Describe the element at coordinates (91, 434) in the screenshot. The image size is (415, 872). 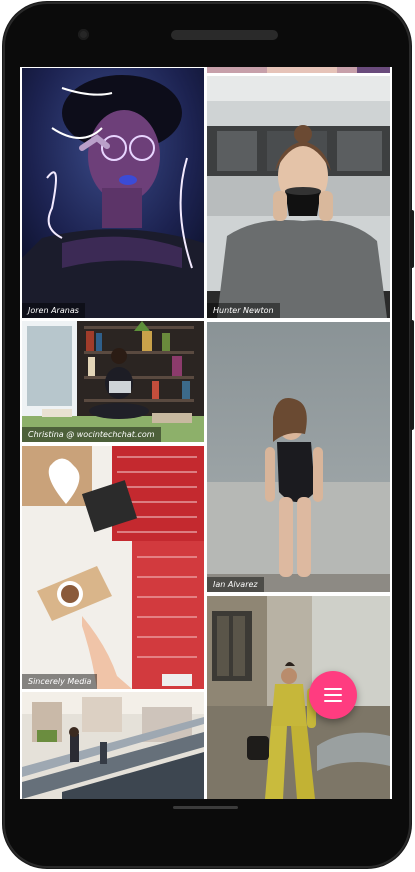
I see `photo-credit: Christina @ wocintechchat.com` at that location.